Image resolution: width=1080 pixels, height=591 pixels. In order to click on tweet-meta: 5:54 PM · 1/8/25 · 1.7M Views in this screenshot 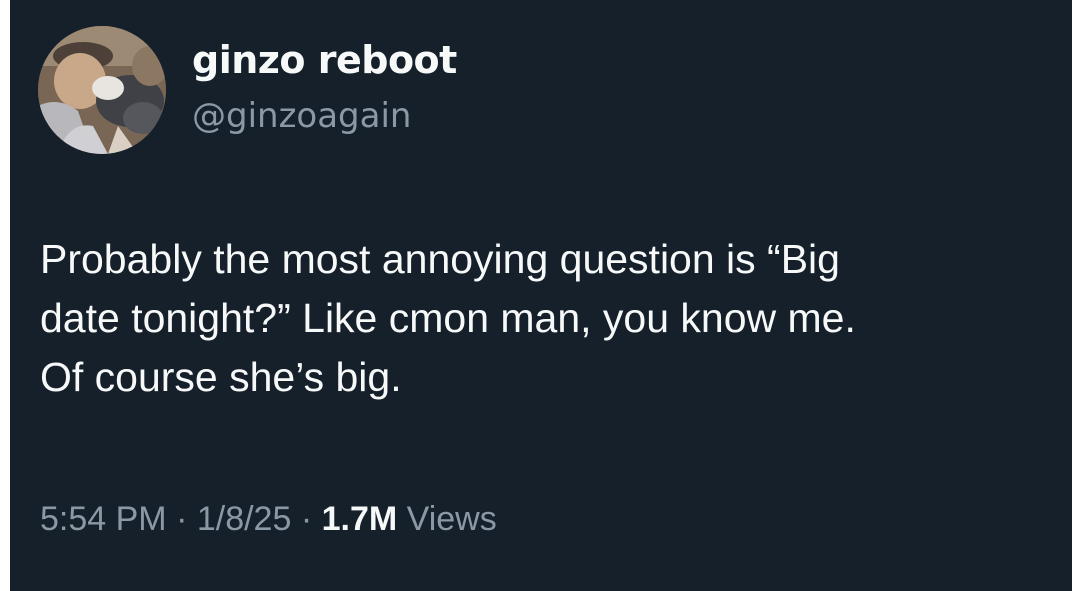, I will do `click(268, 519)`.